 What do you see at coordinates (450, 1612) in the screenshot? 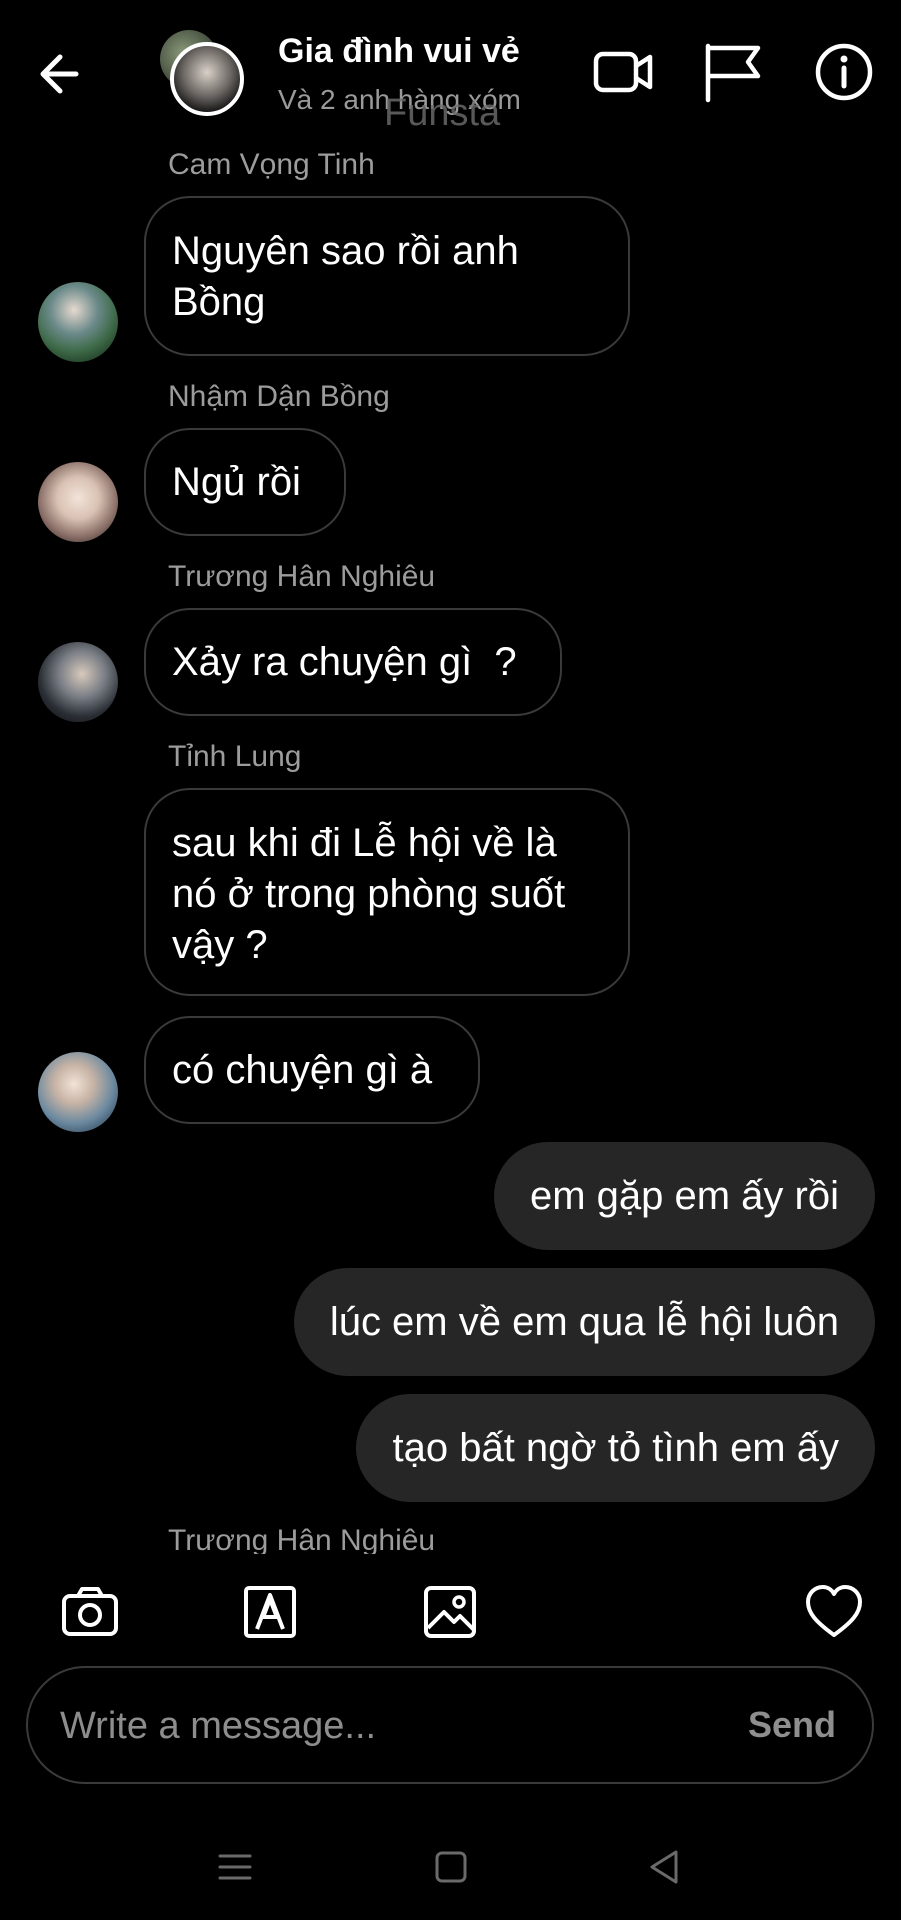
I see `gallery-icon` at bounding box center [450, 1612].